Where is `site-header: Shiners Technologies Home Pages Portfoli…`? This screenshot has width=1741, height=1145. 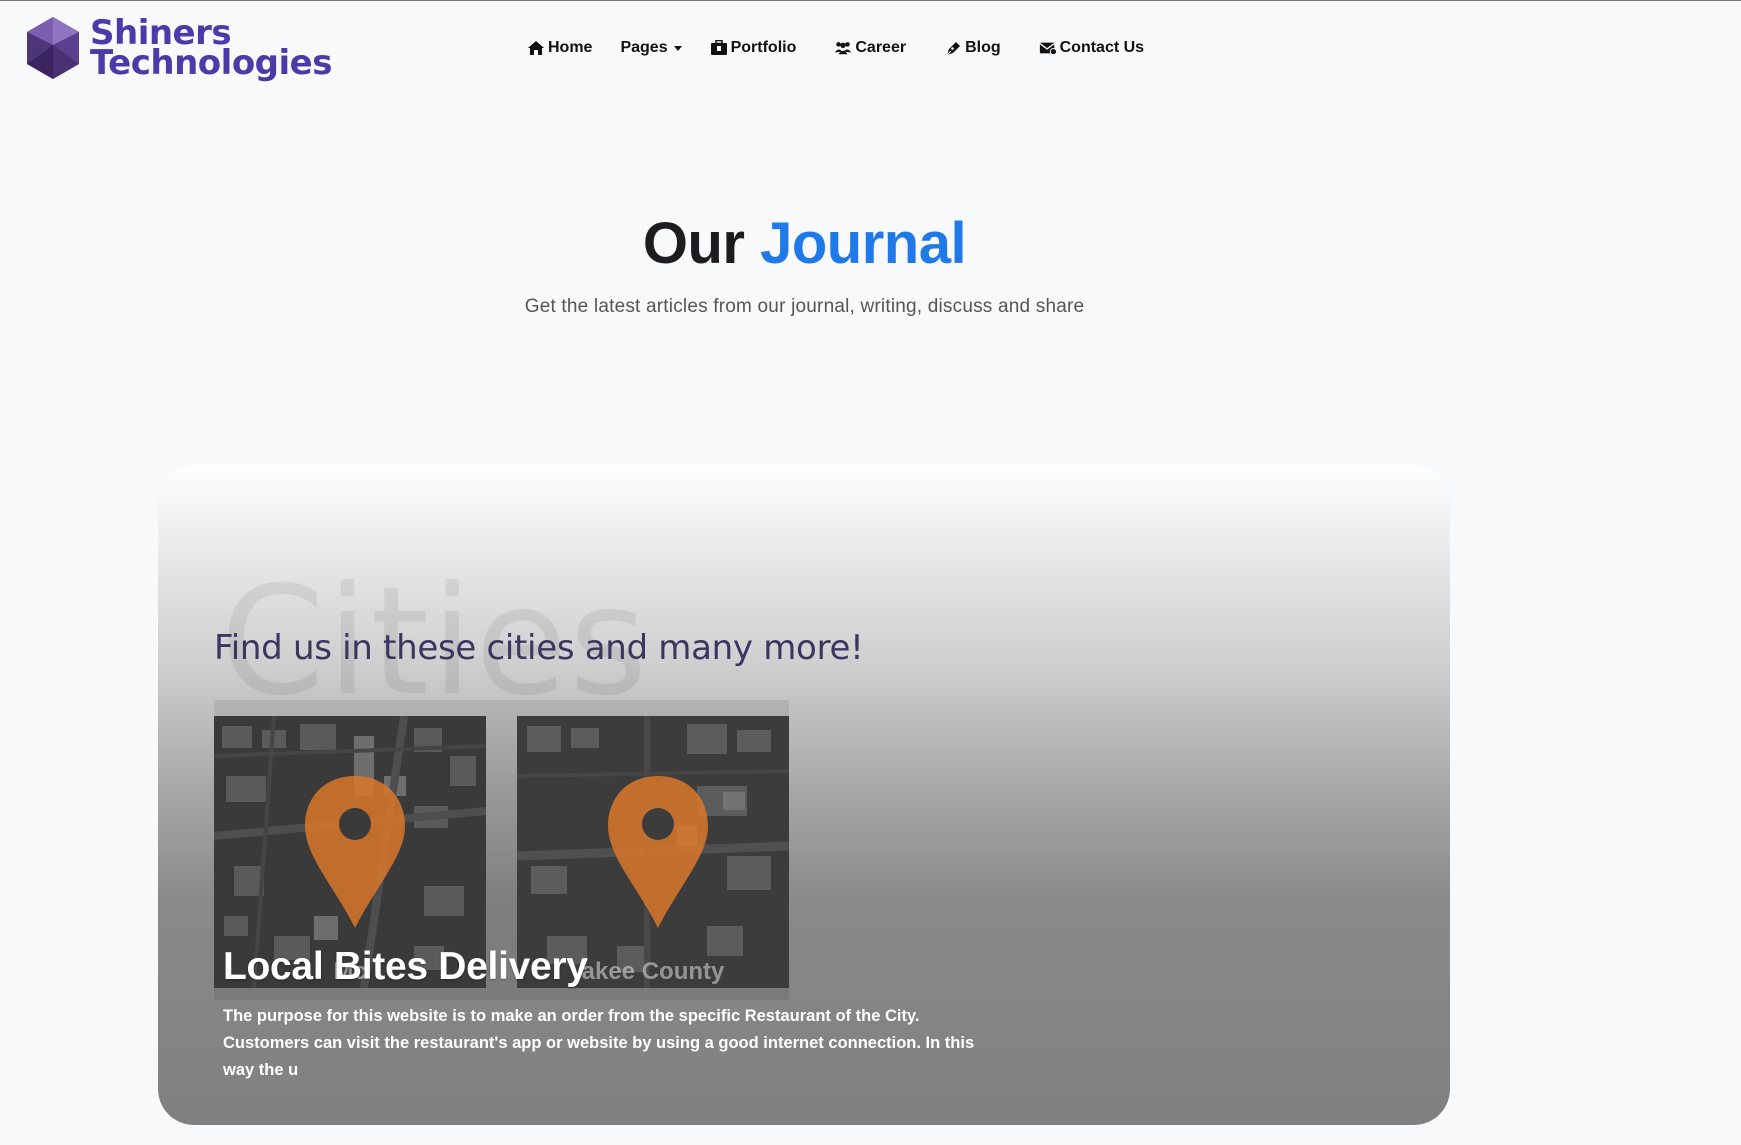 site-header: Shiners Technologies Home Pages Portfoli… is located at coordinates (870, 47).